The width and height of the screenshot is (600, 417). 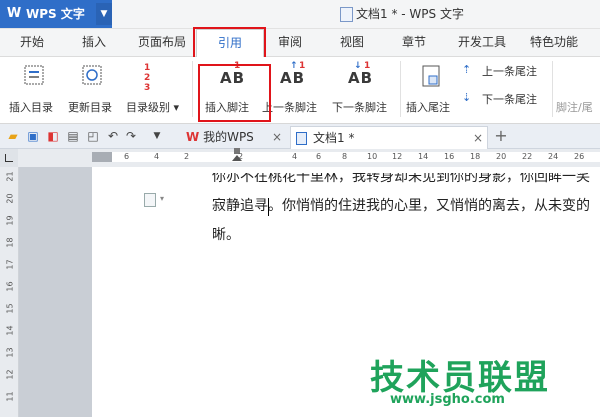 What do you see at coordinates (31, 107) in the screenshot?
I see `insert-toc-label: 插入目录` at bounding box center [31, 107].